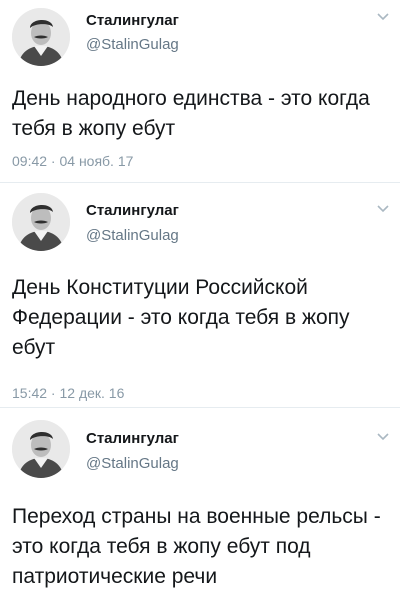  Describe the element at coordinates (68, 393) in the screenshot. I see `tweet-timestamp: 15:42 · 12 дек. 16` at that location.